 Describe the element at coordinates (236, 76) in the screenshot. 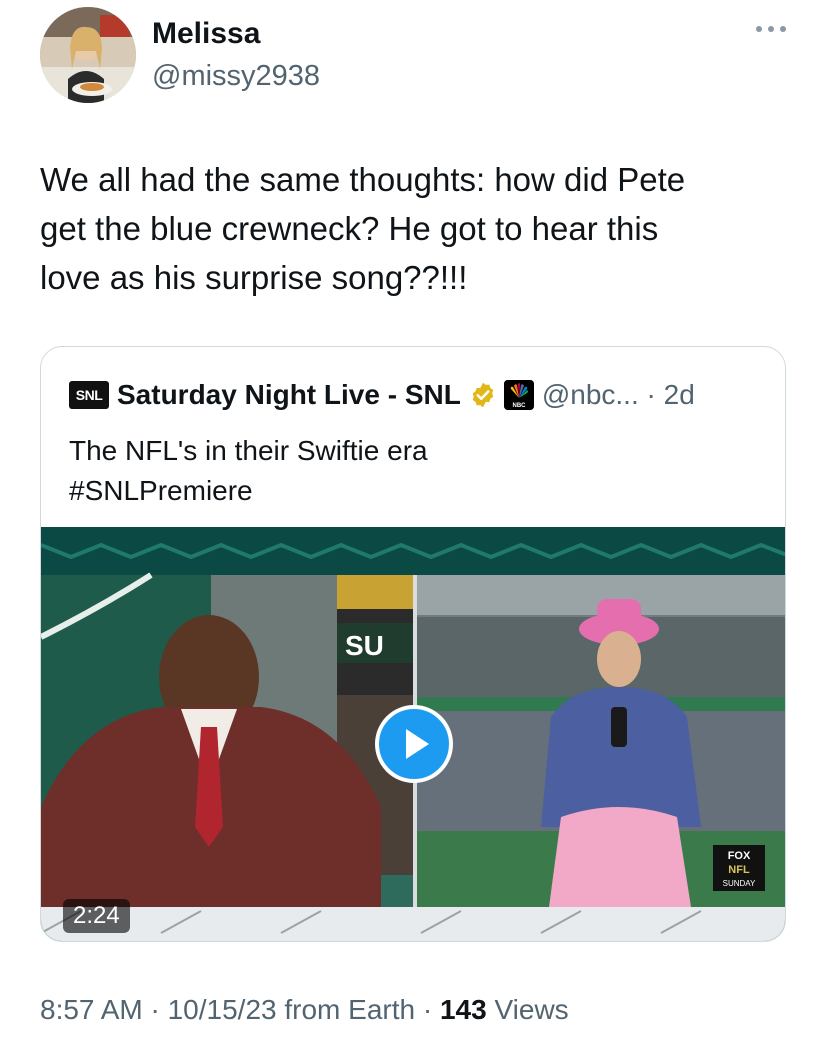

I see `author-handle: @missy2938` at that location.